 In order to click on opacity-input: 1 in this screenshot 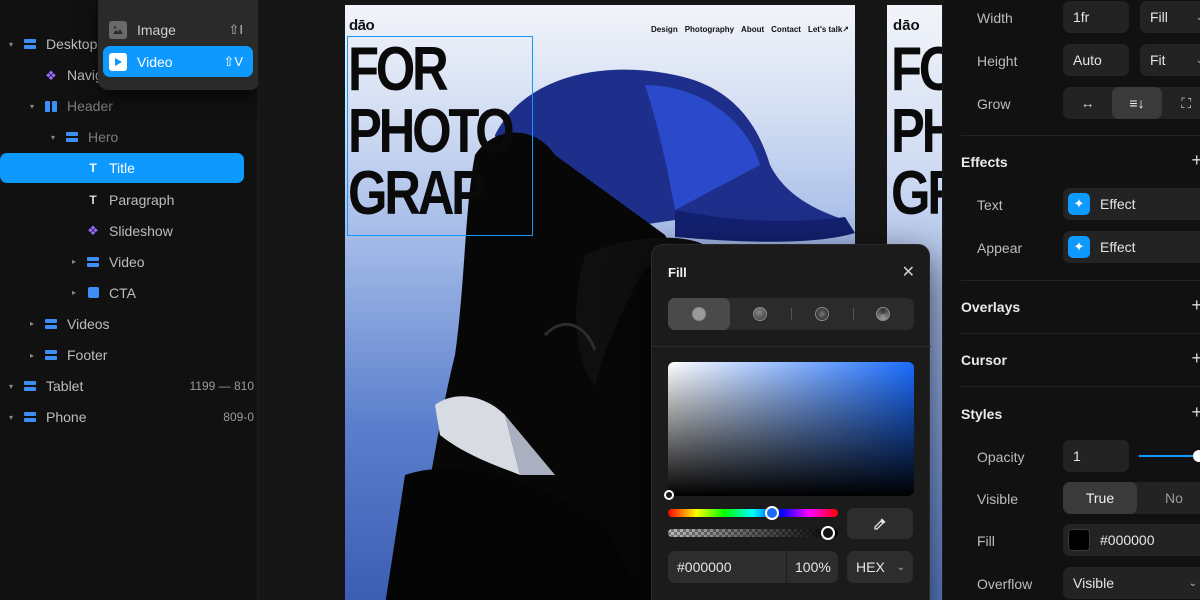, I will do `click(1096, 456)`.